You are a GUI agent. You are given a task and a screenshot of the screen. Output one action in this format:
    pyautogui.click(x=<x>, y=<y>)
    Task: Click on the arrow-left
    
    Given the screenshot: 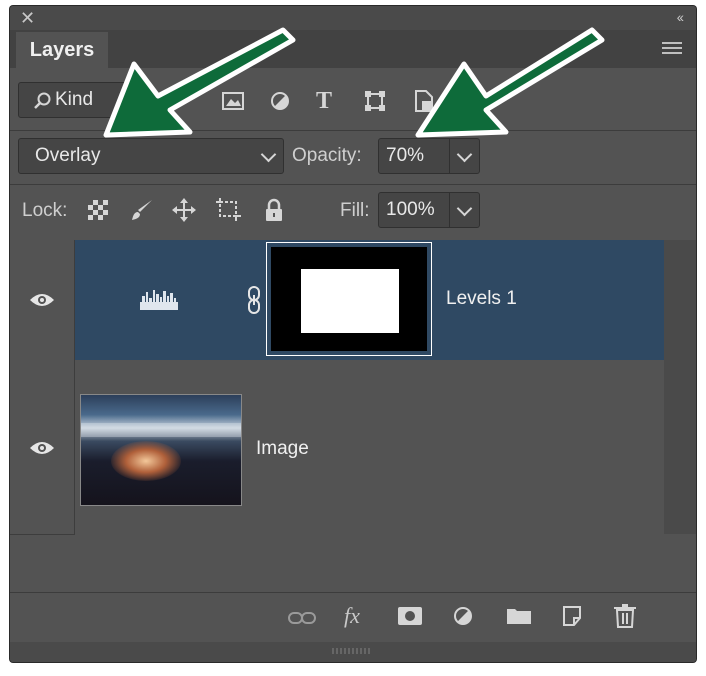 What is the action you would take?
    pyautogui.click(x=199, y=82)
    